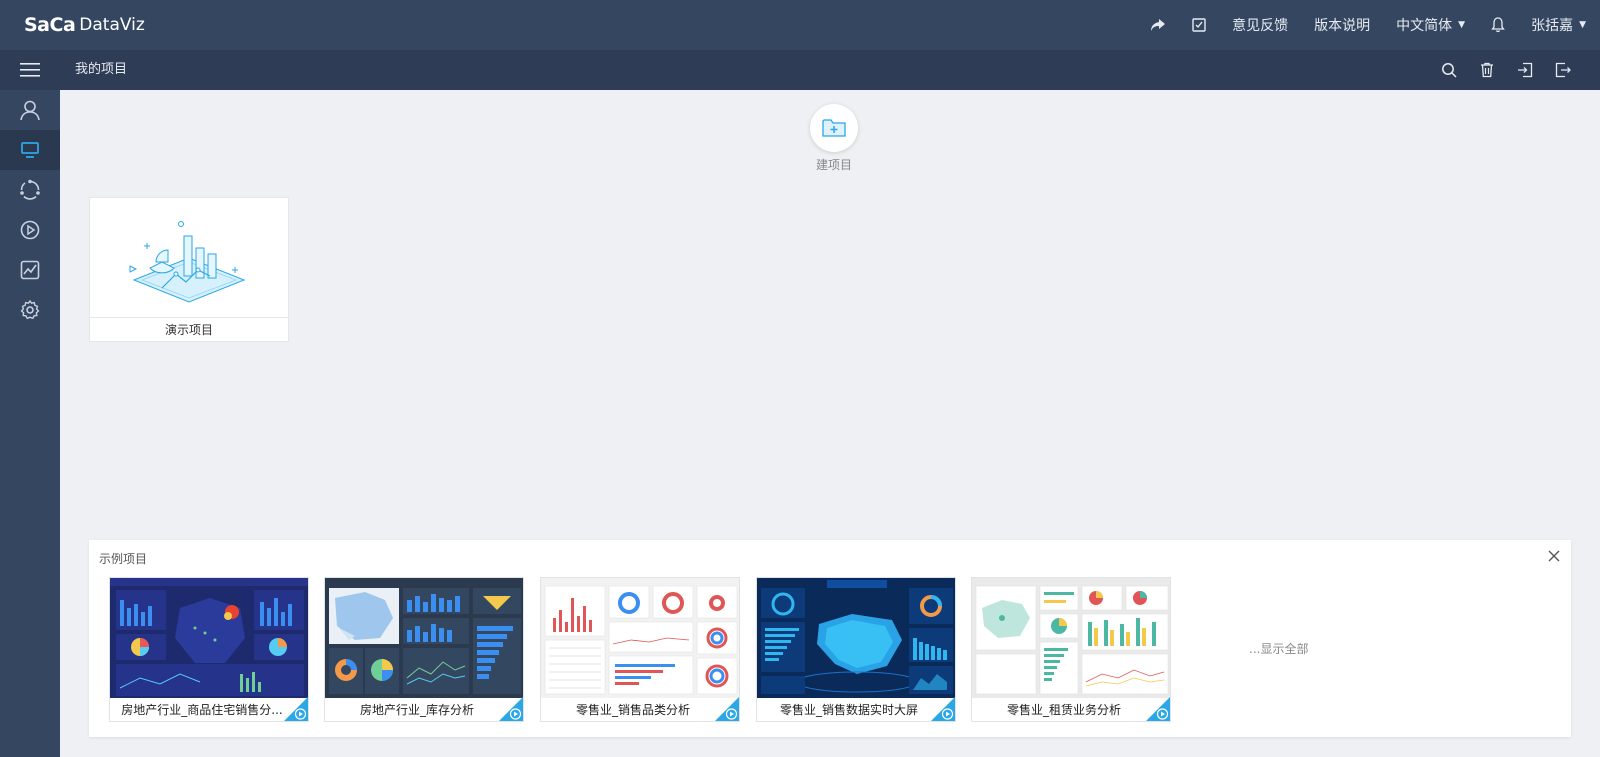  I want to click on project-chart-illustration-icon, so click(187, 261).